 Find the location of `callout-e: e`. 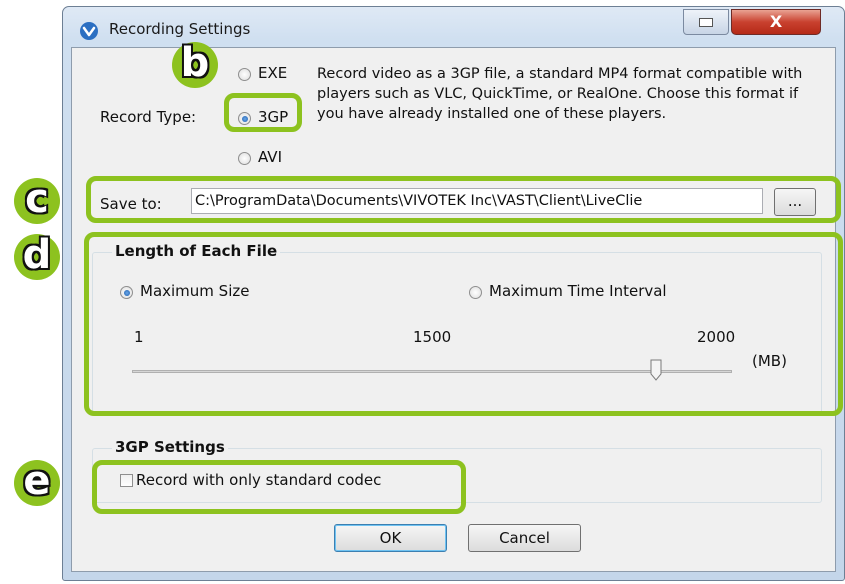

callout-e: e is located at coordinates (37, 483).